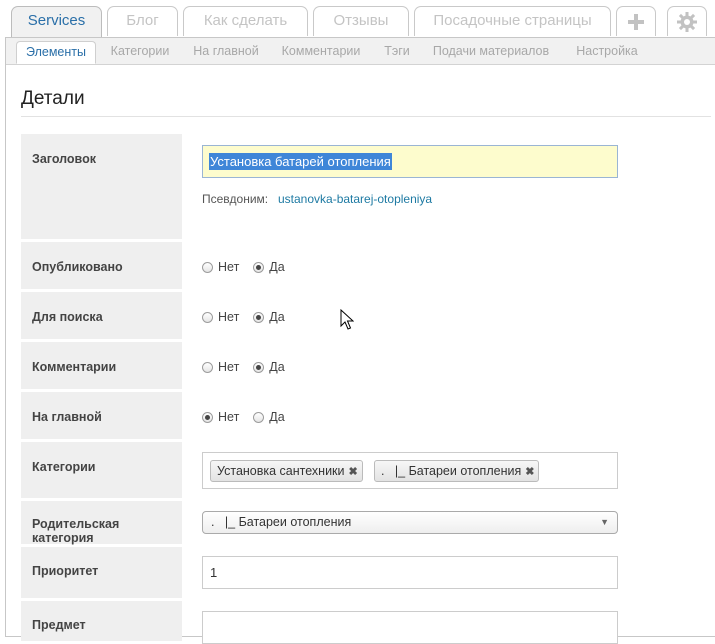 Image resolution: width=715 pixels, height=644 pixels. I want to click on settings-tab-button, so click(687, 21).